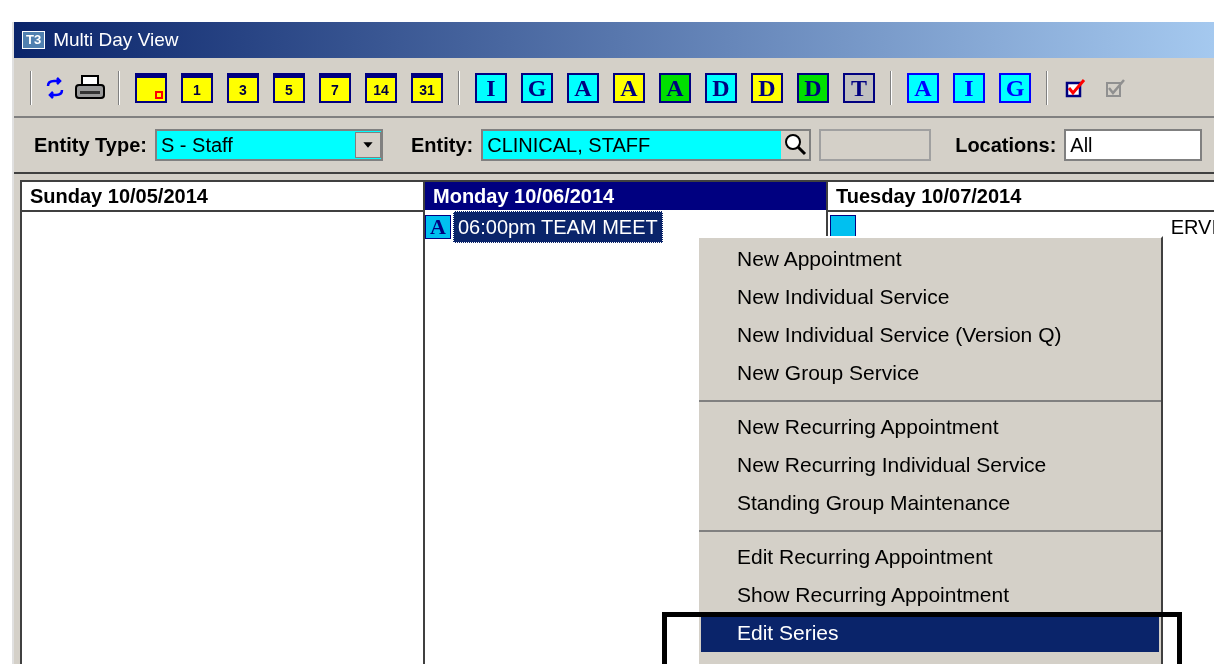 The width and height of the screenshot is (1214, 664). What do you see at coordinates (381, 88) in the screenshot?
I see `calendar-button: 14` at bounding box center [381, 88].